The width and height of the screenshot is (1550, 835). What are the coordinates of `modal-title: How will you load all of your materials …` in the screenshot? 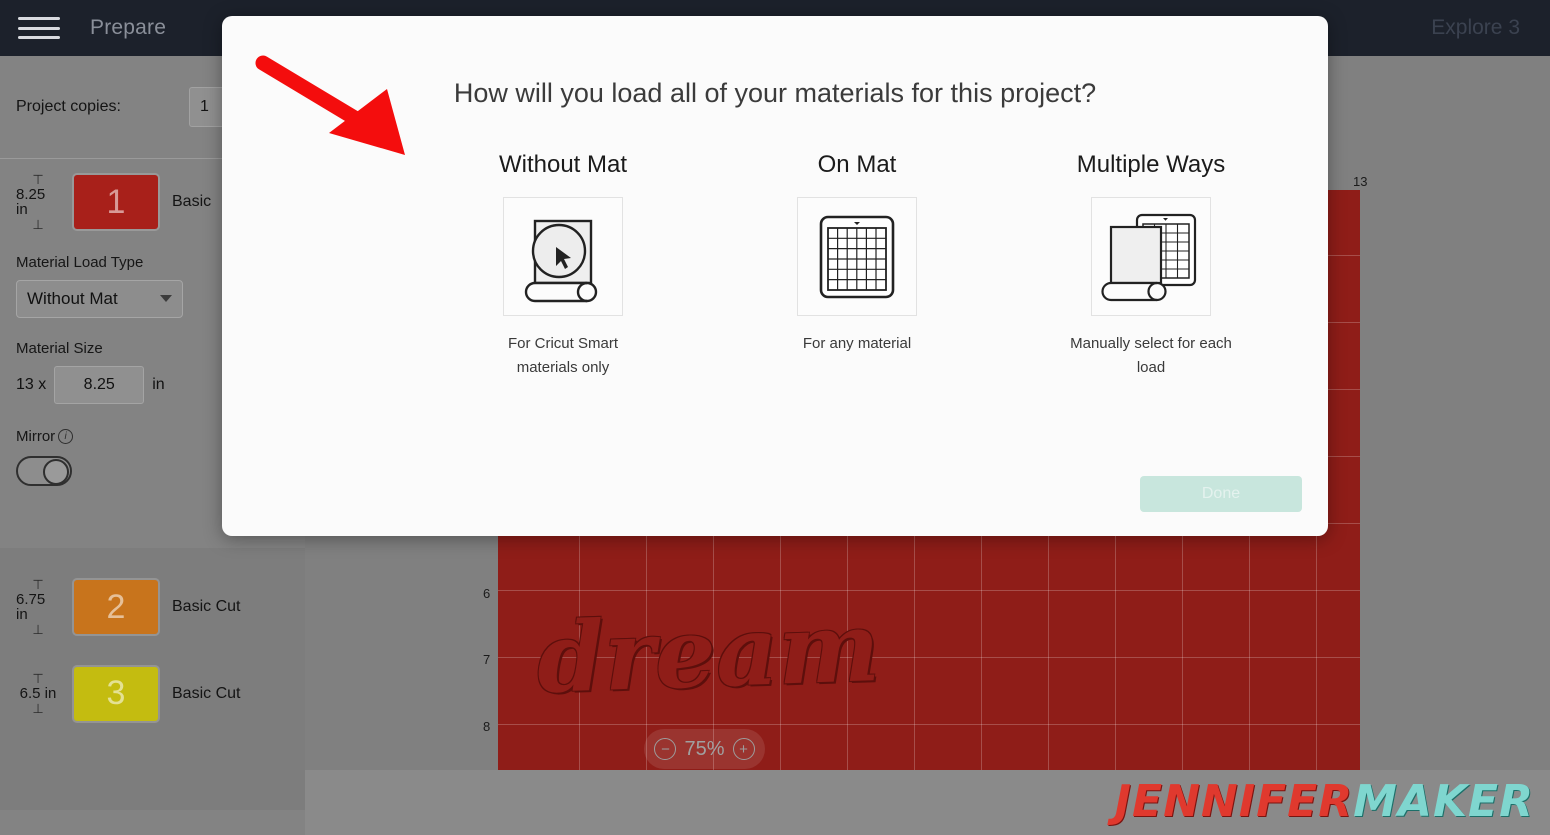 It's located at (775, 93).